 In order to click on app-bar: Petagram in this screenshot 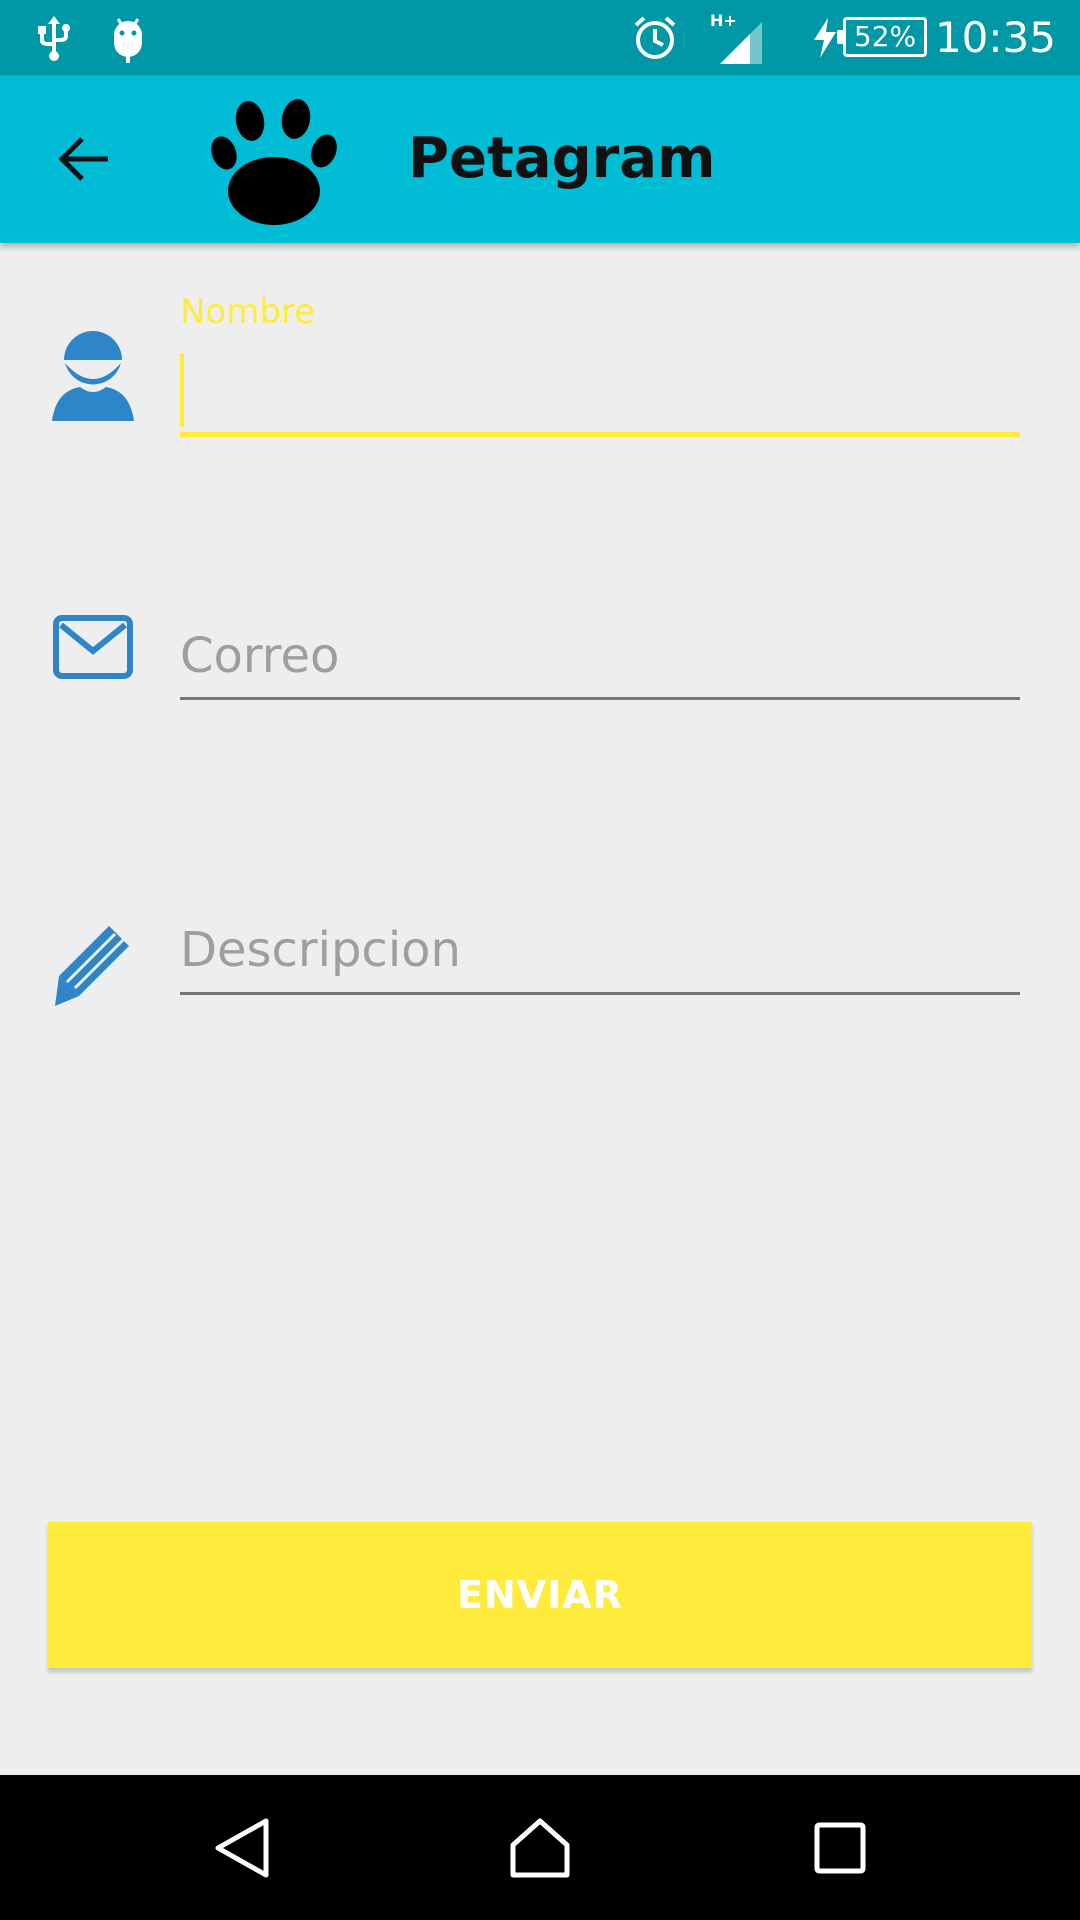, I will do `click(540, 159)`.